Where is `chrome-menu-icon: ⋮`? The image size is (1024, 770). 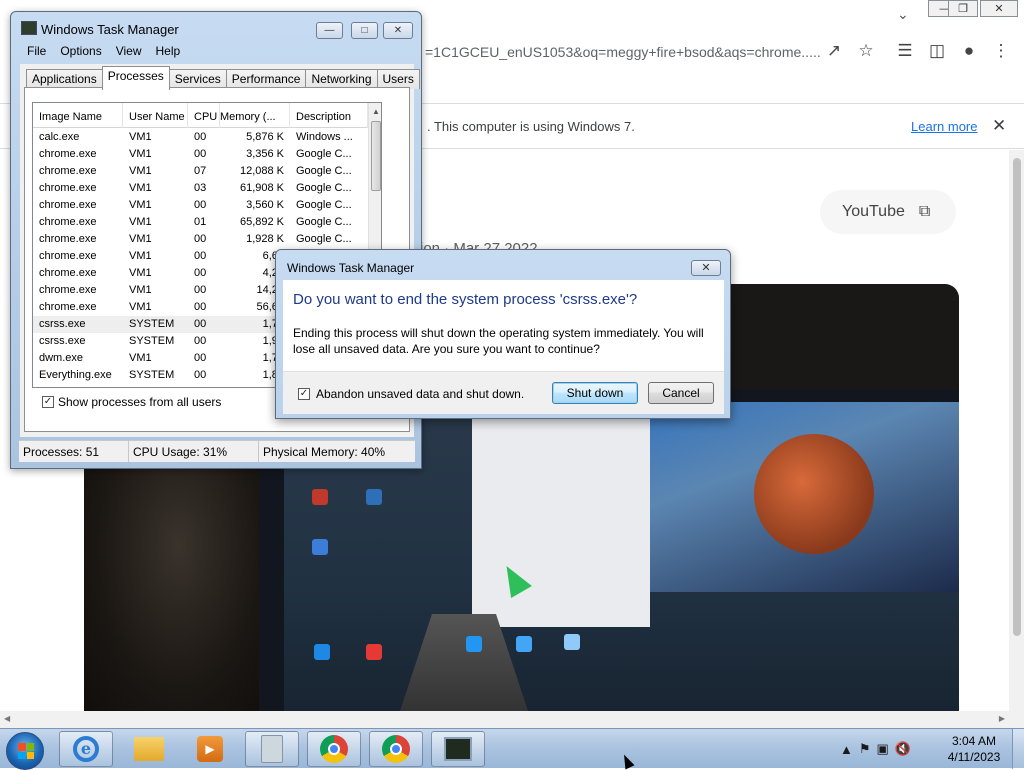
chrome-menu-icon: ⋮ is located at coordinates (1001, 51).